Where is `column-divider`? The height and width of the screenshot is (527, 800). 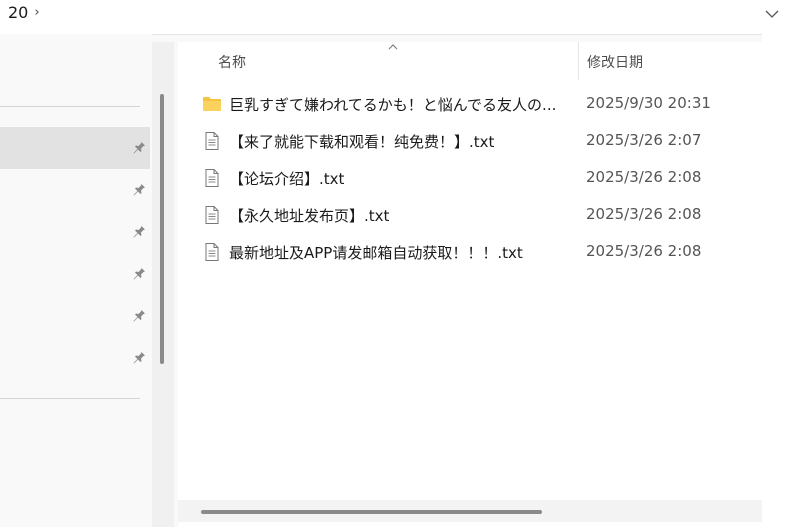
column-divider is located at coordinates (578, 61).